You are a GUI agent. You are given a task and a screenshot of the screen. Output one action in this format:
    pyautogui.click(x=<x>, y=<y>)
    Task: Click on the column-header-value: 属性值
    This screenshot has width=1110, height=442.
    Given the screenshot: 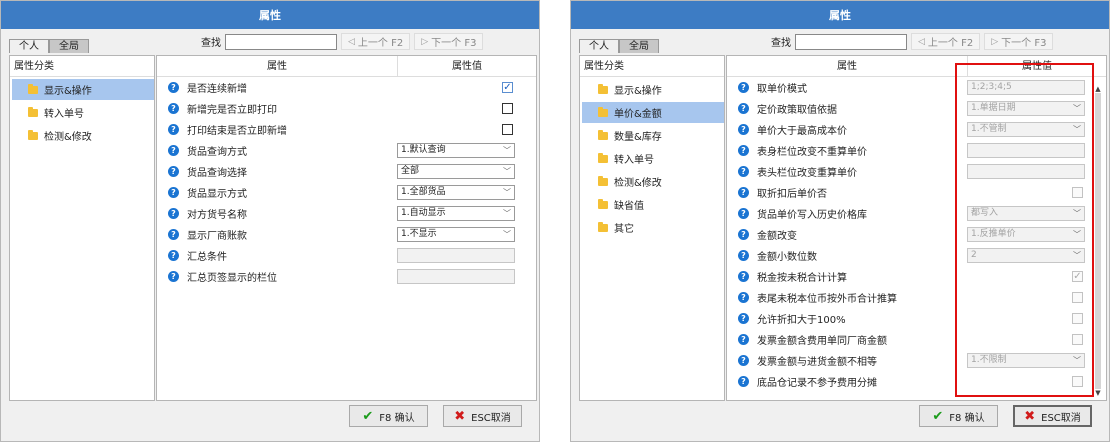 What is the action you would take?
    pyautogui.click(x=467, y=66)
    